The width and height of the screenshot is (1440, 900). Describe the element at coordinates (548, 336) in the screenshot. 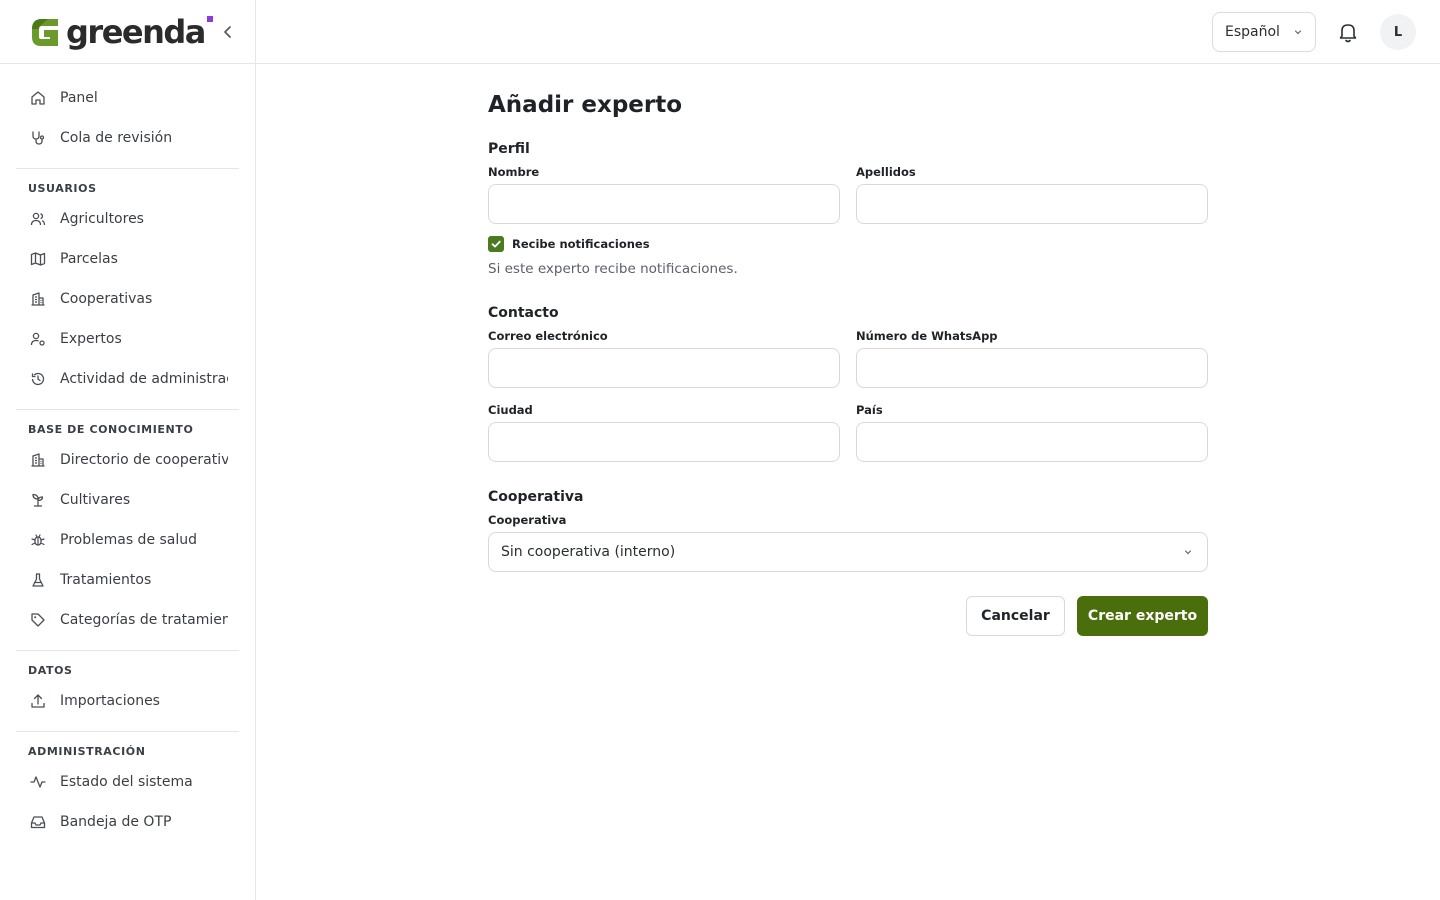

I see `email-label: Correo electrónico` at that location.